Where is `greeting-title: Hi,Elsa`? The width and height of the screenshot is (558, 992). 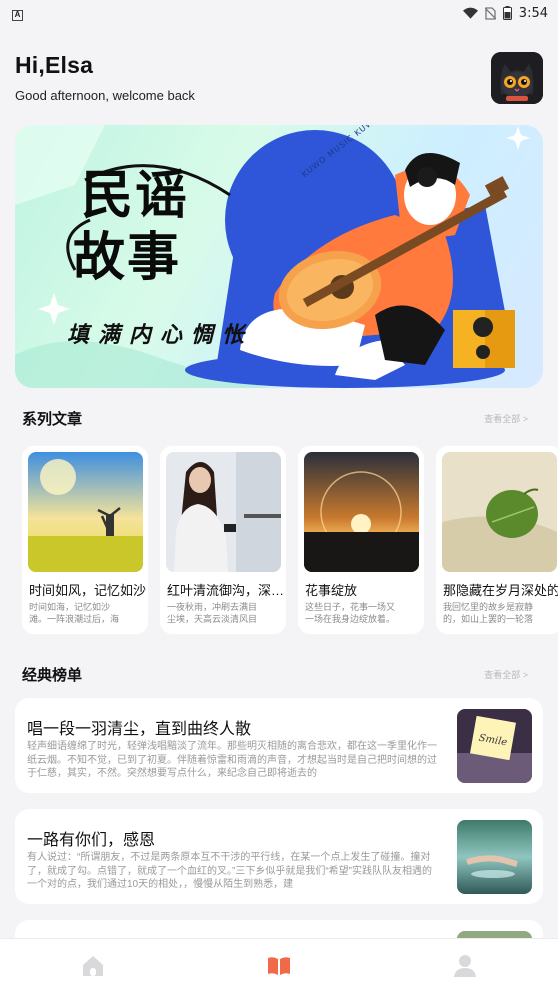 greeting-title: Hi,Elsa is located at coordinates (54, 65).